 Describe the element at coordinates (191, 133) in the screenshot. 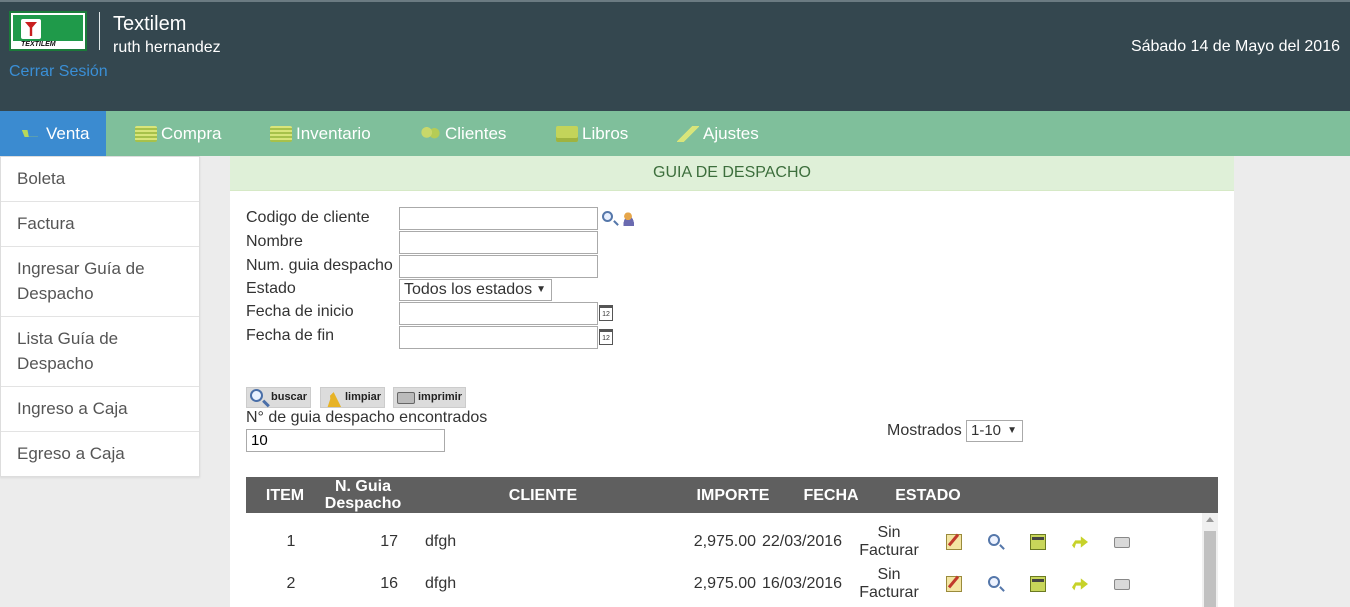

I see `nav-item-label: Compra` at that location.